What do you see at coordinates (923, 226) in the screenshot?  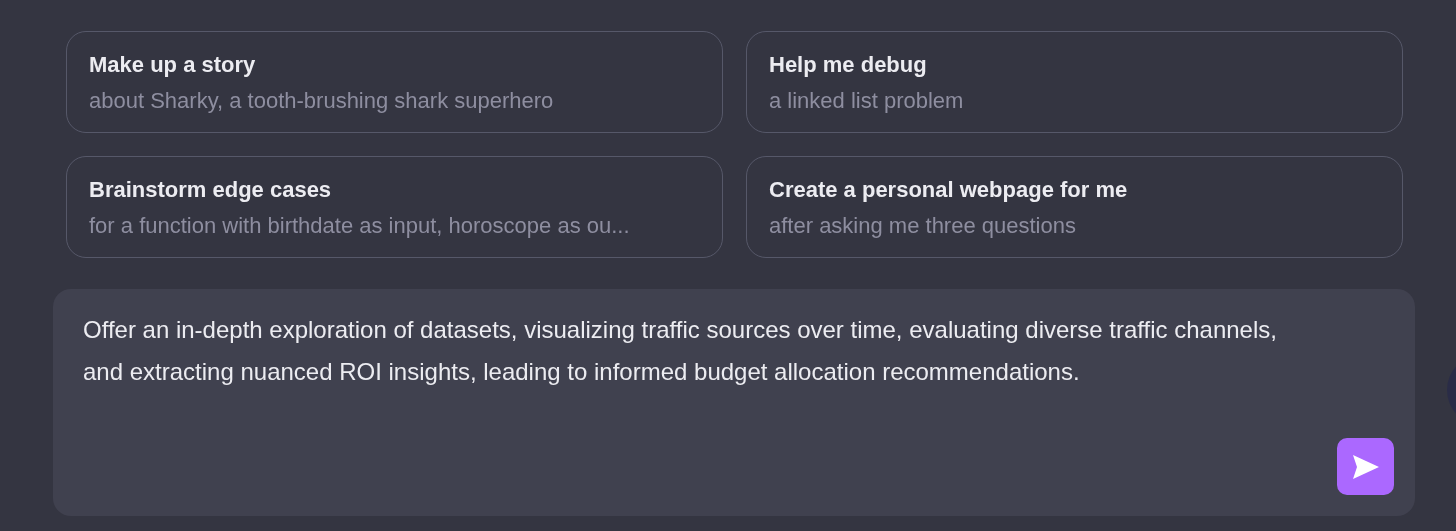 I see `suggestion-subtitle: after asking me three questions` at bounding box center [923, 226].